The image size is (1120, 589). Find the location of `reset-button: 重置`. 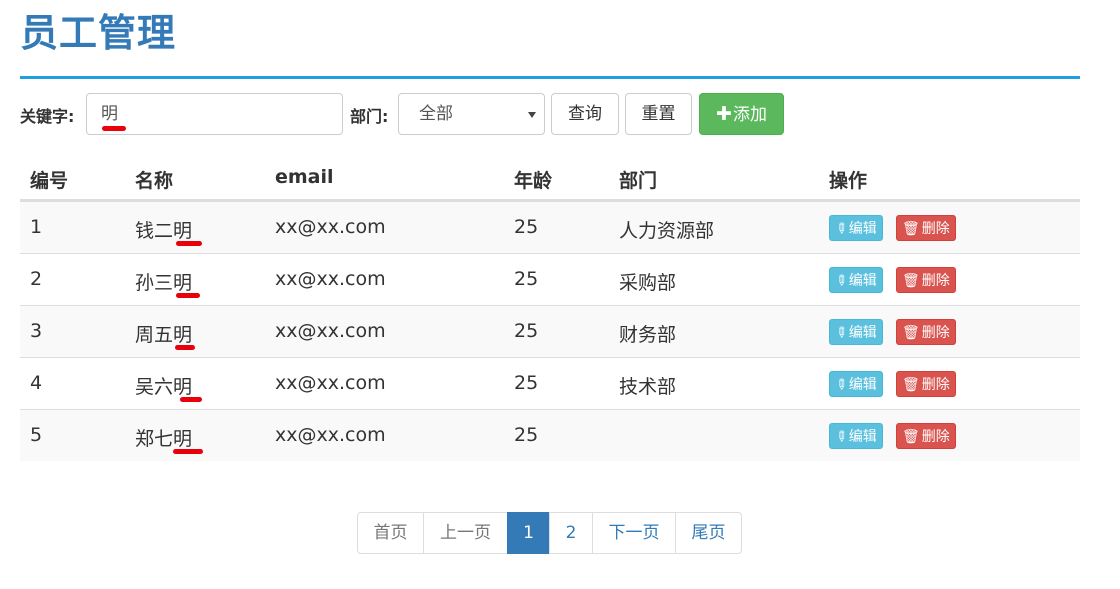

reset-button: 重置 is located at coordinates (658, 114).